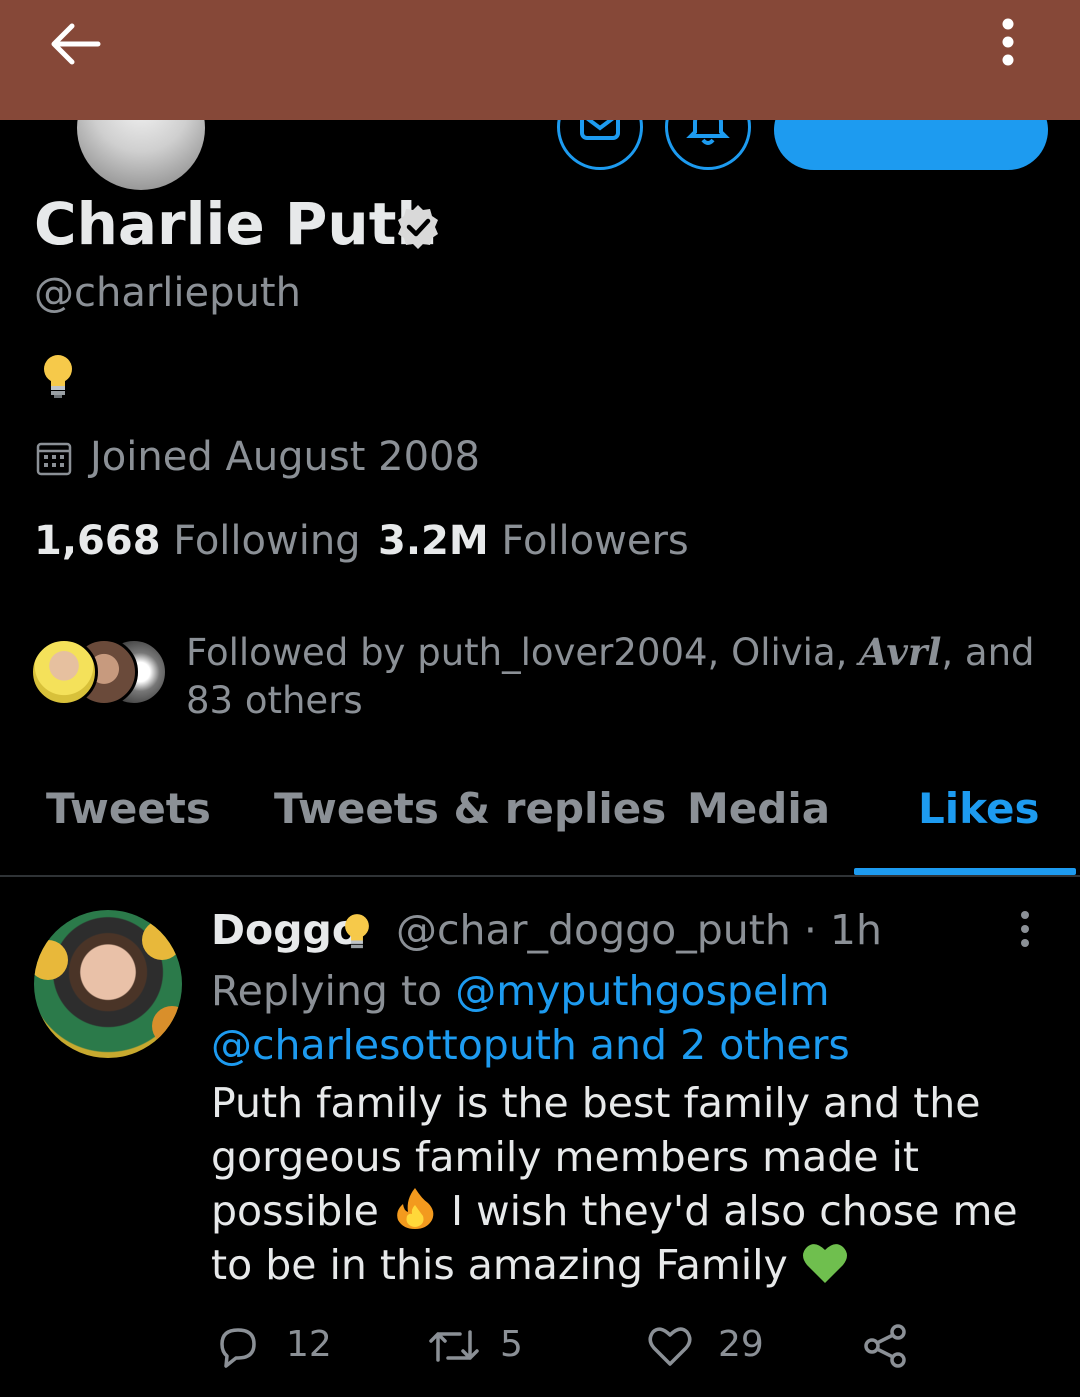 The width and height of the screenshot is (1080, 1397). What do you see at coordinates (670, 1346) in the screenshot?
I see `heart-icon` at bounding box center [670, 1346].